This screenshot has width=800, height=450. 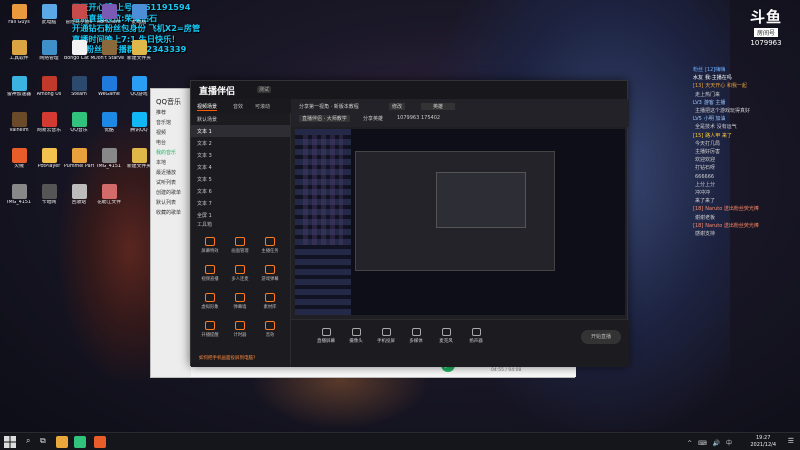 I want to click on source-button: 手机投屏, so click(x=386, y=336).